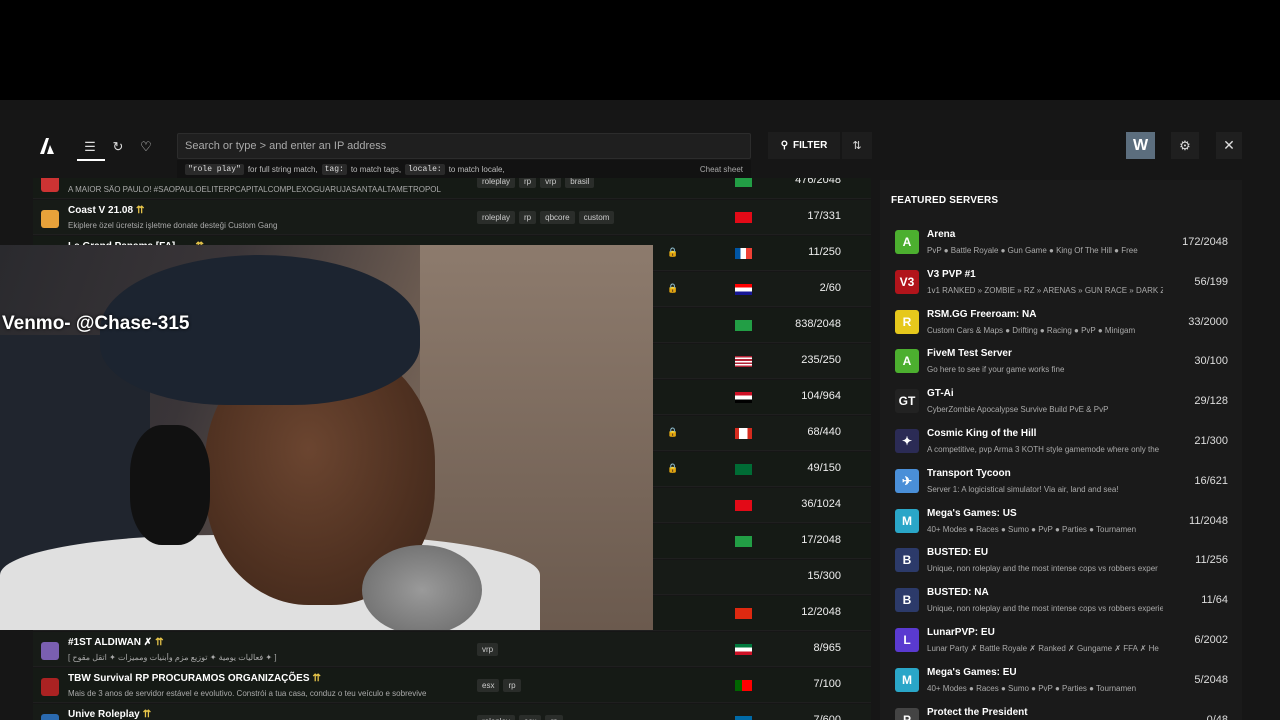 Image resolution: width=1280 pixels, height=720 pixels. I want to click on server-name: TBW Survival RP PROCURAMOS ORGANIZAÇÕES ⇈, so click(194, 678).